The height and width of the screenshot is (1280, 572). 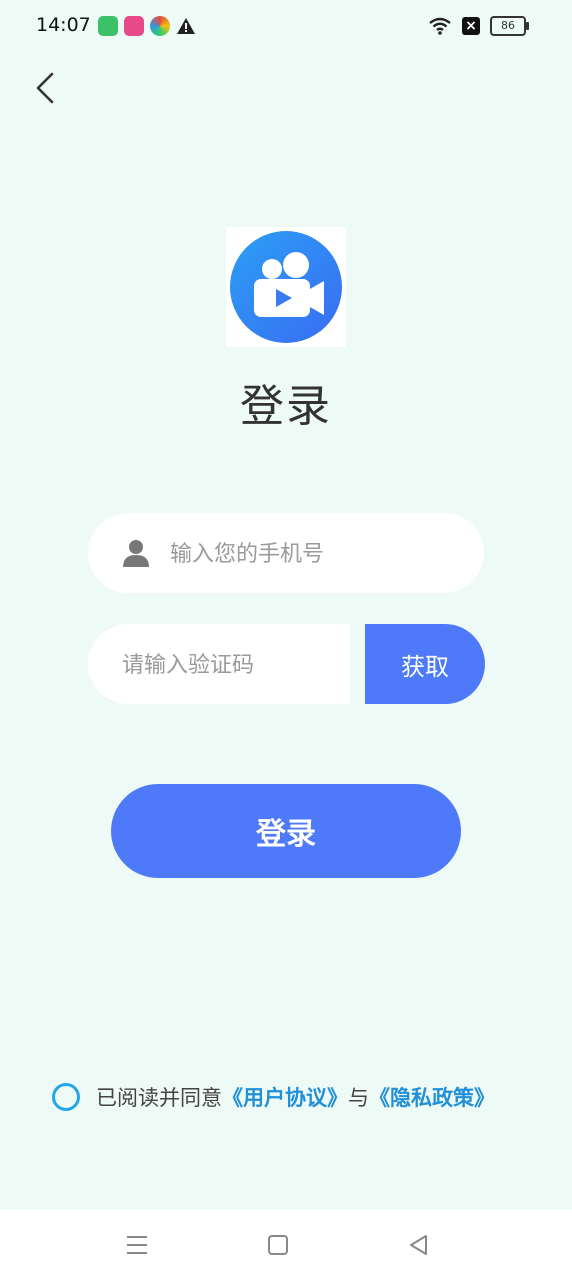 I want to click on status-time: 14:07, so click(x=63, y=25).